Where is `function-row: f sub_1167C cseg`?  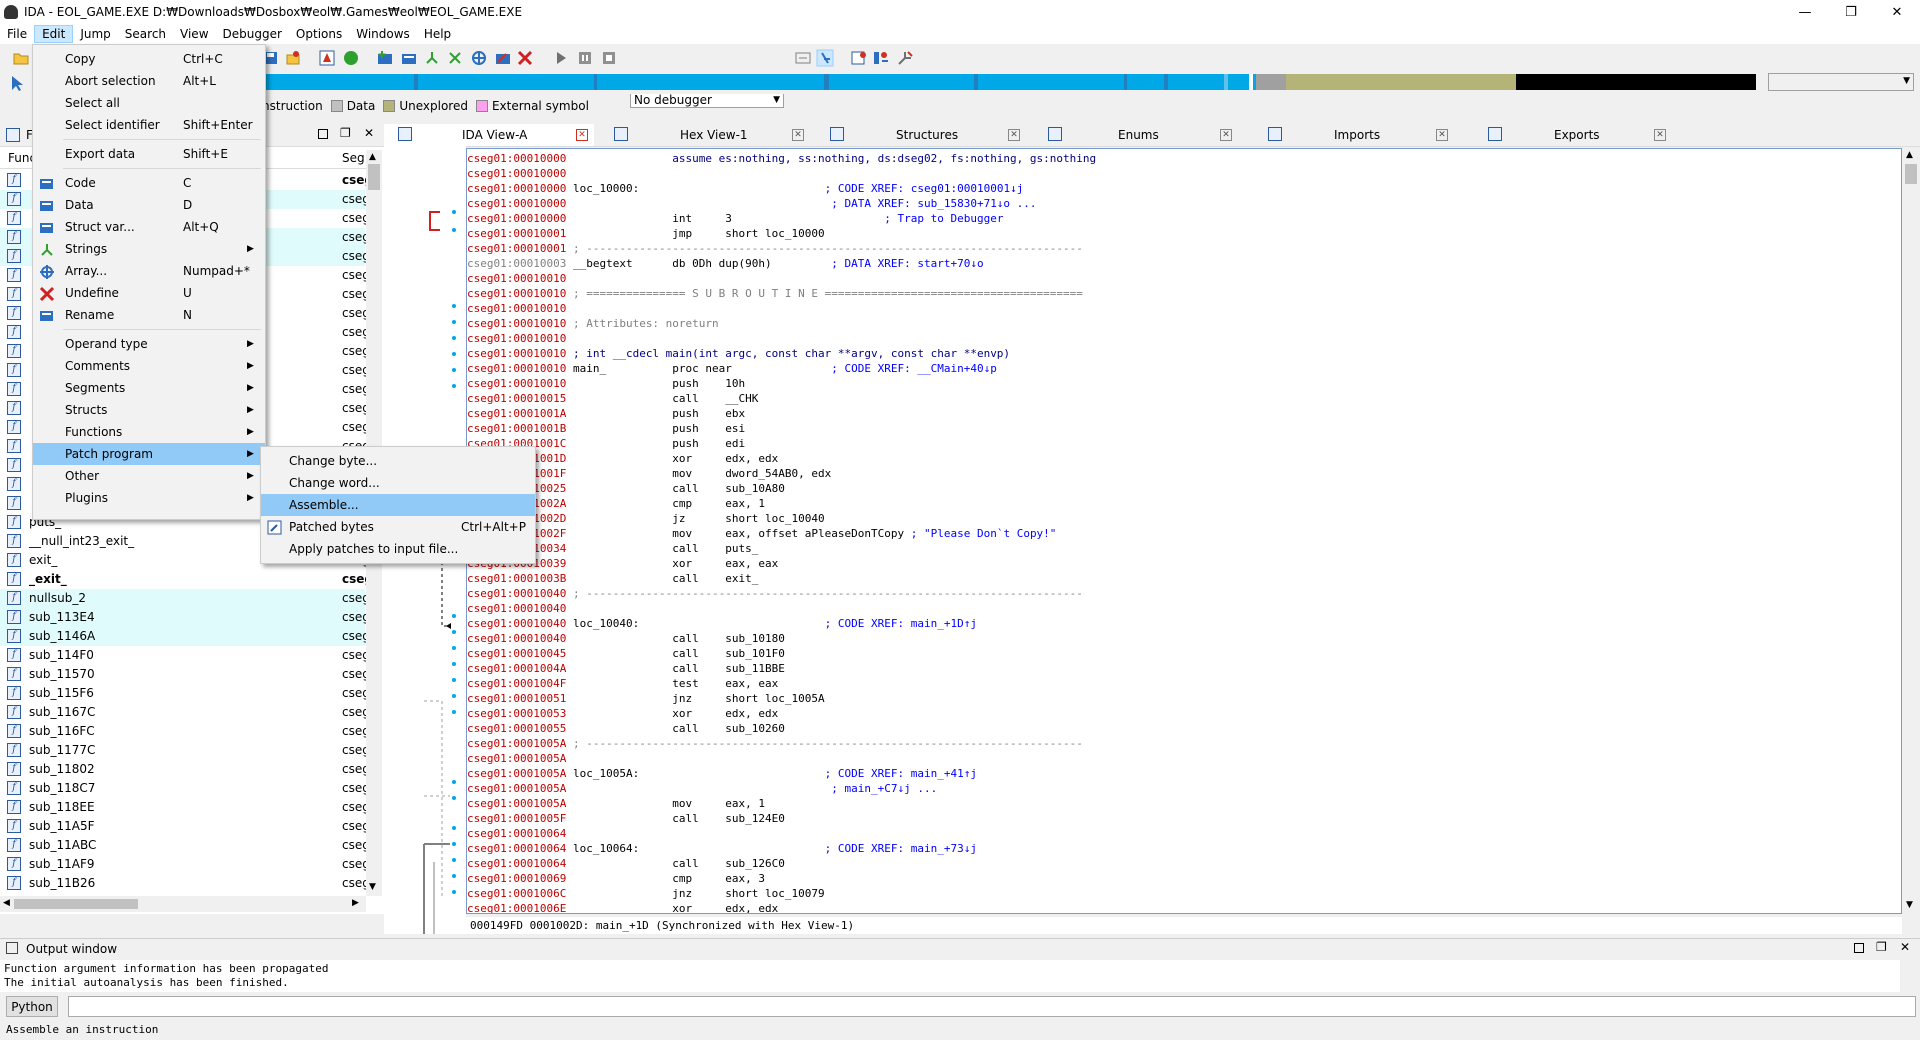 function-row: f sub_1167C cseg is located at coordinates (183, 712).